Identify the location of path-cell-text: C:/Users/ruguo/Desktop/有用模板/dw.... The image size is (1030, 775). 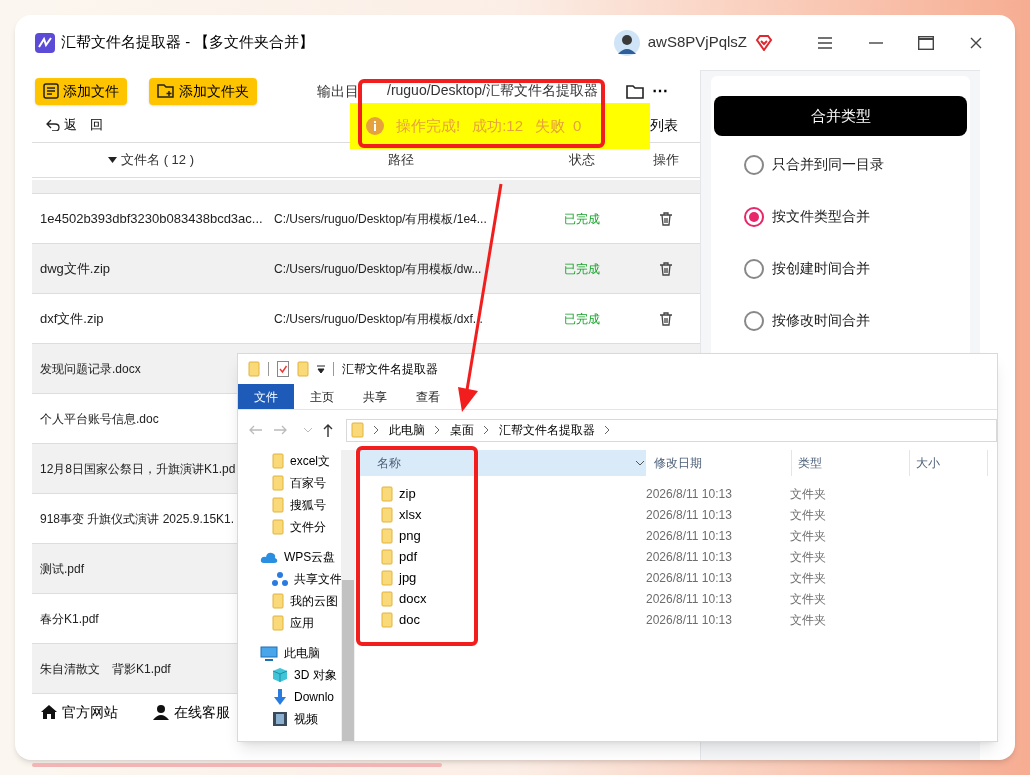
(378, 269).